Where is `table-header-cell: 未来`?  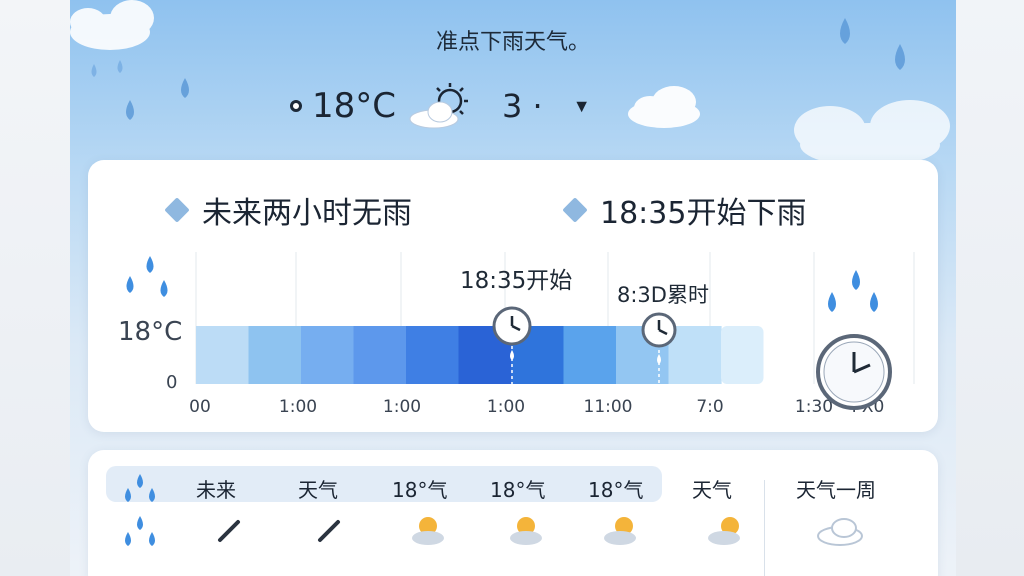
table-header-cell: 未来 is located at coordinates (216, 490).